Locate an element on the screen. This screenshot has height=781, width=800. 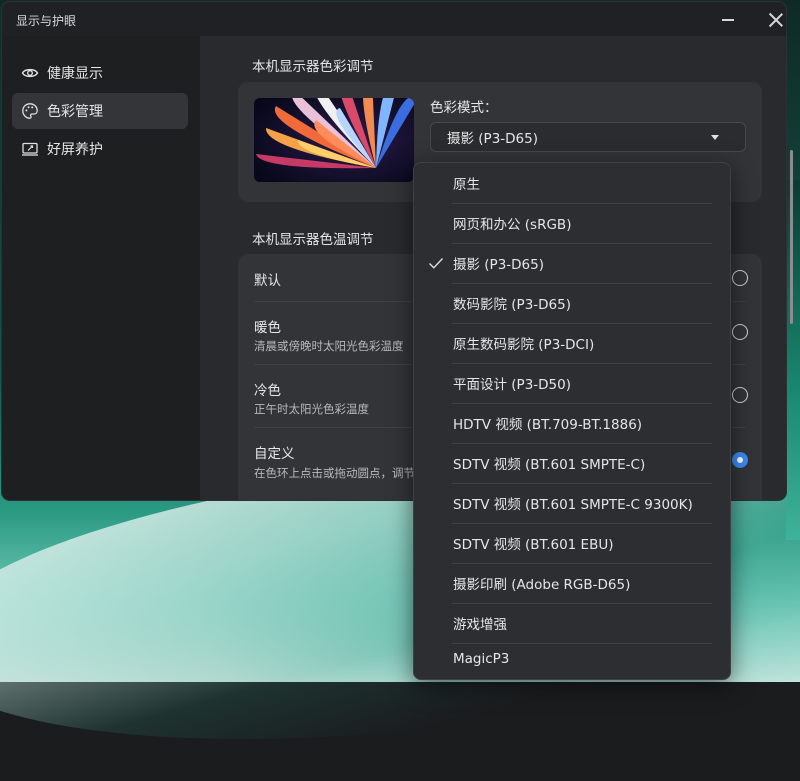
color-mode-selected-value: 摄影 (P3-D65) is located at coordinates (492, 139).